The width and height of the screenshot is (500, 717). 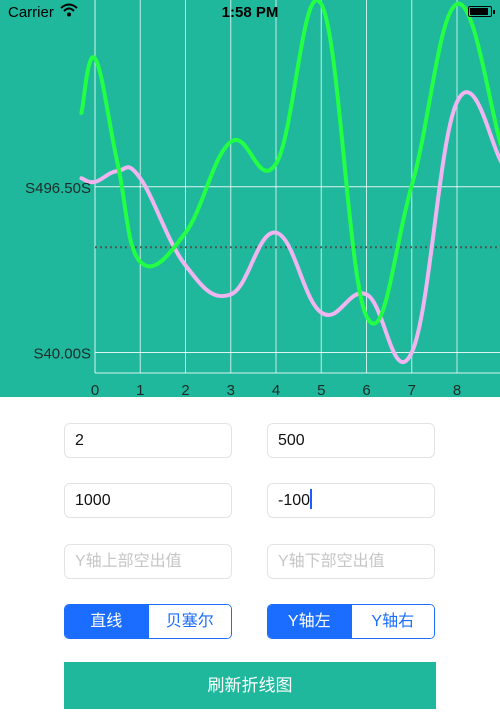 What do you see at coordinates (93, 500) in the screenshot?
I see `input-field-3-value: 1000` at bounding box center [93, 500].